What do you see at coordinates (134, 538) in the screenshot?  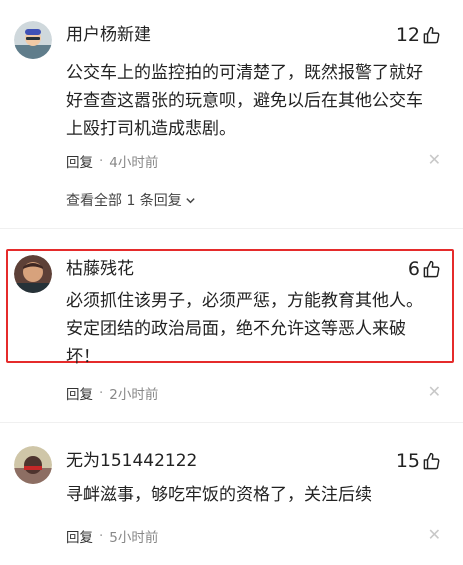 I see `comment-time: 5小时前` at bounding box center [134, 538].